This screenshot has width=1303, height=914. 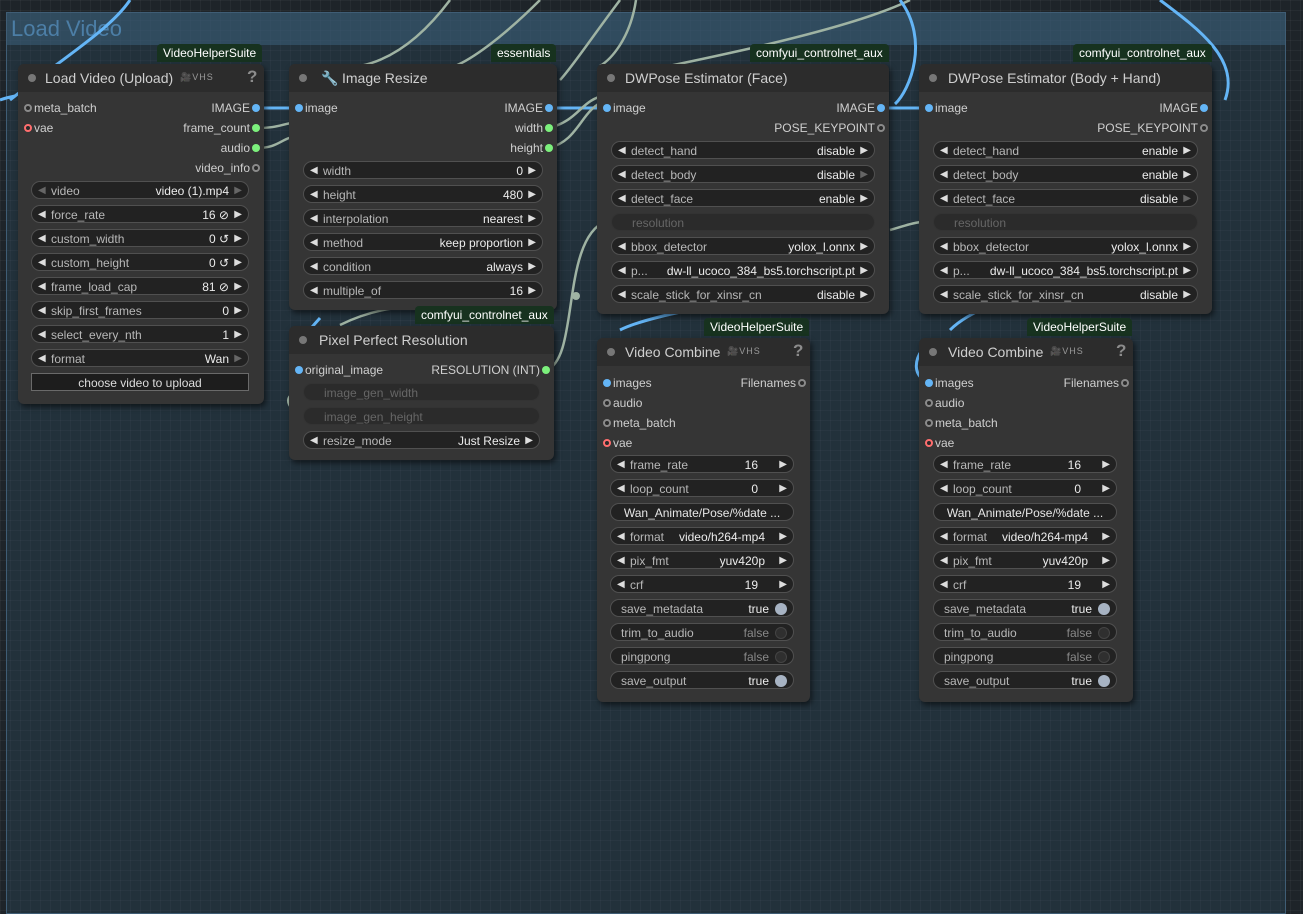 I want to click on node-badge: VideoHelperSuite, so click(x=210, y=53).